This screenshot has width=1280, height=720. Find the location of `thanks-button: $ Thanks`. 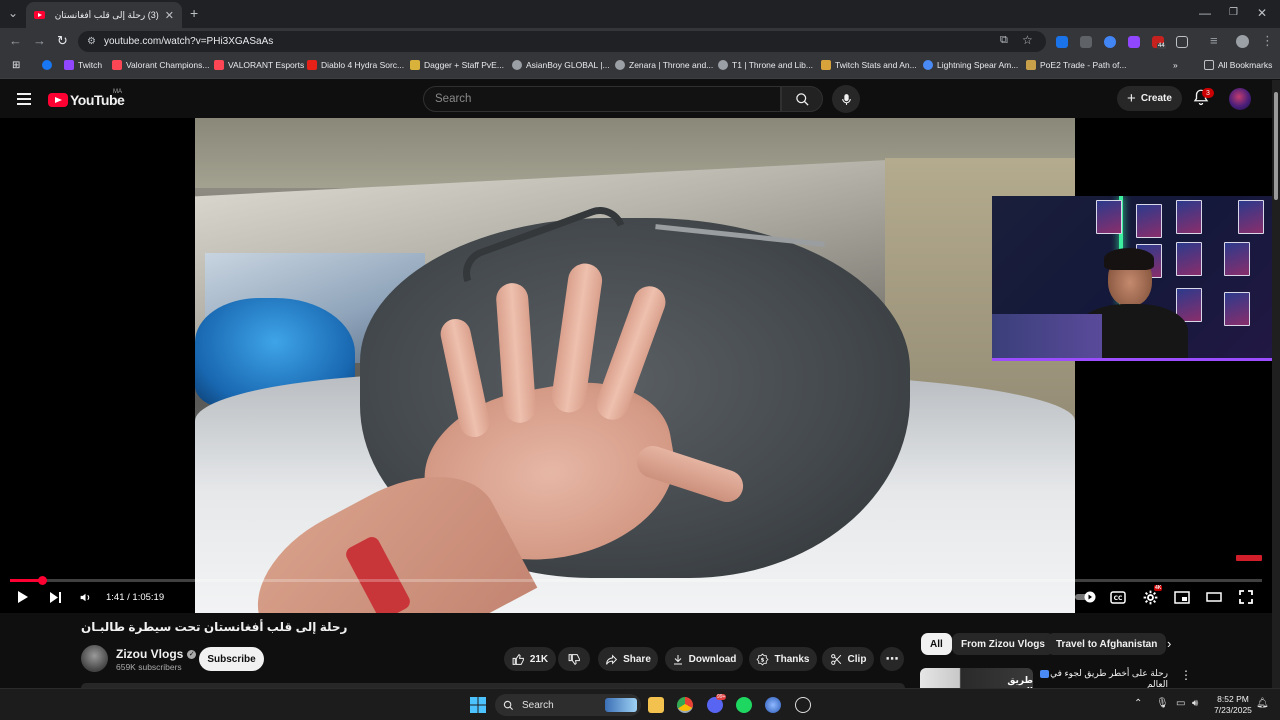

thanks-button: $ Thanks is located at coordinates (783, 659).